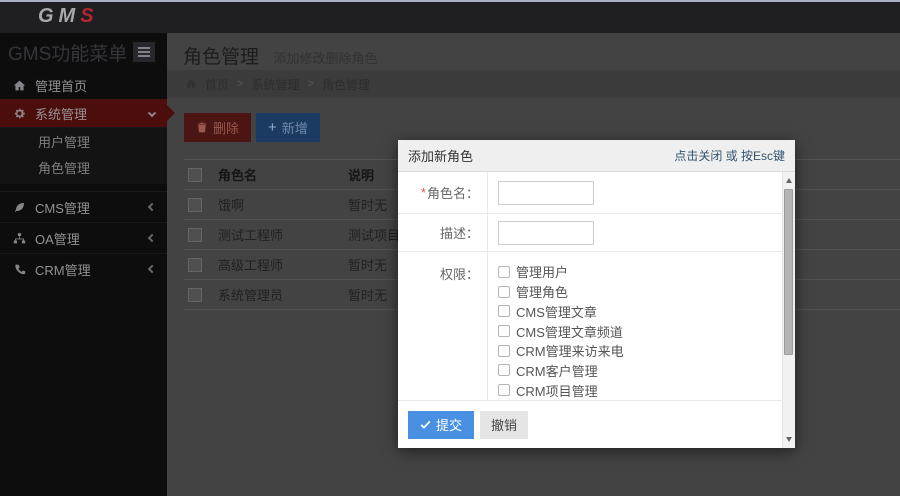  What do you see at coordinates (62, 208) in the screenshot?
I see `sidebar-item-label: CMS管理` at bounding box center [62, 208].